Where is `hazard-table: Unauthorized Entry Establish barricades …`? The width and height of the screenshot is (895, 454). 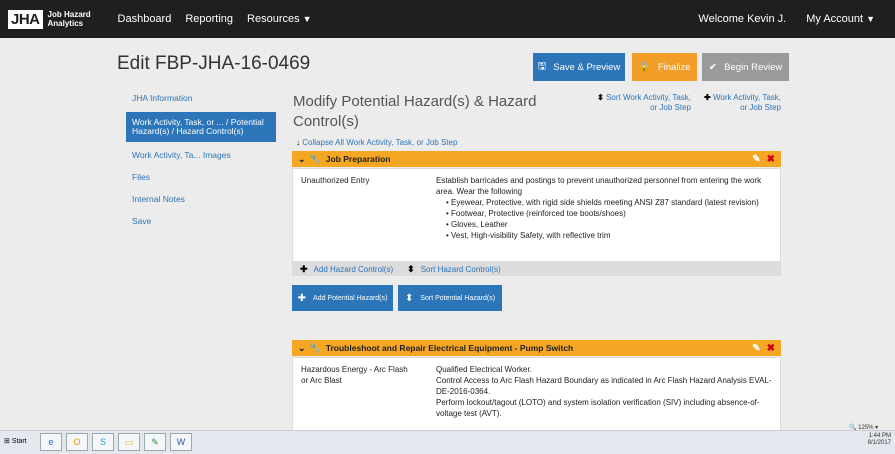 hazard-table: Unauthorized Entry Establish barricades … is located at coordinates (536, 215).